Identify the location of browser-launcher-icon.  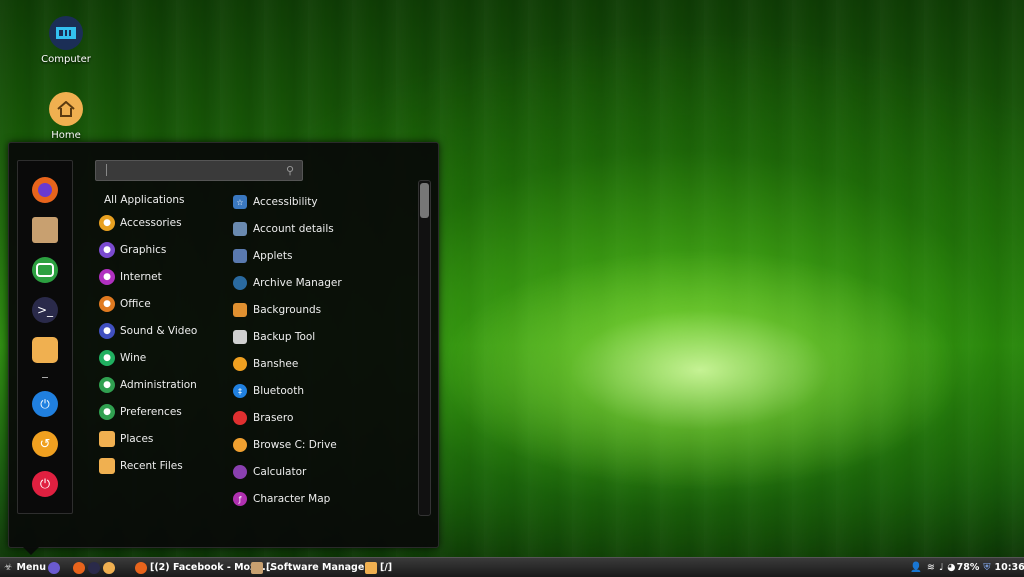
(54, 567).